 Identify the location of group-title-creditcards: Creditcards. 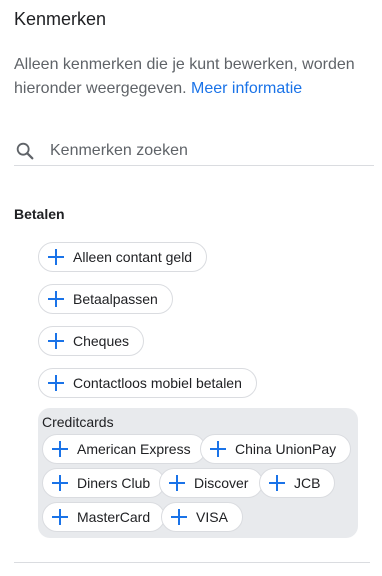
(78, 422).